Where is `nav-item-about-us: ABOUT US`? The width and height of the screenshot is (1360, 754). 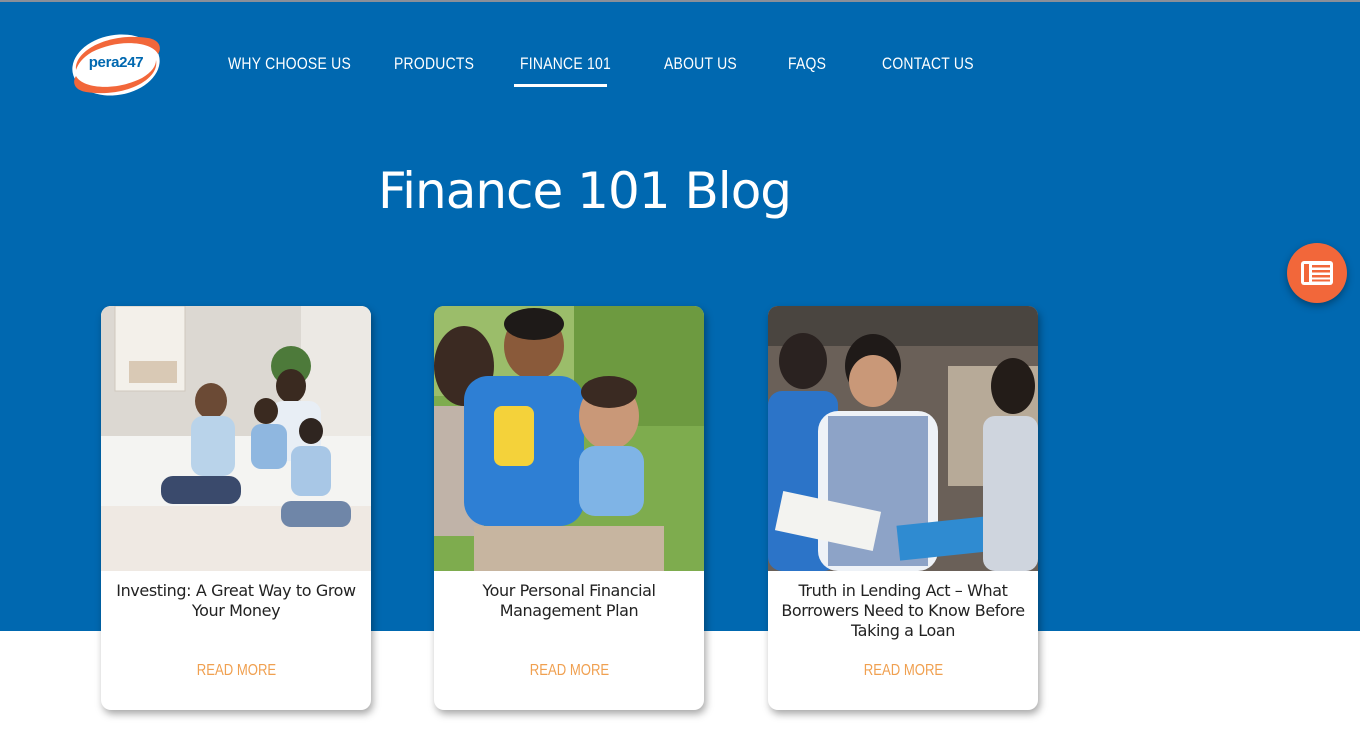 nav-item-about-us: ABOUT US is located at coordinates (700, 64).